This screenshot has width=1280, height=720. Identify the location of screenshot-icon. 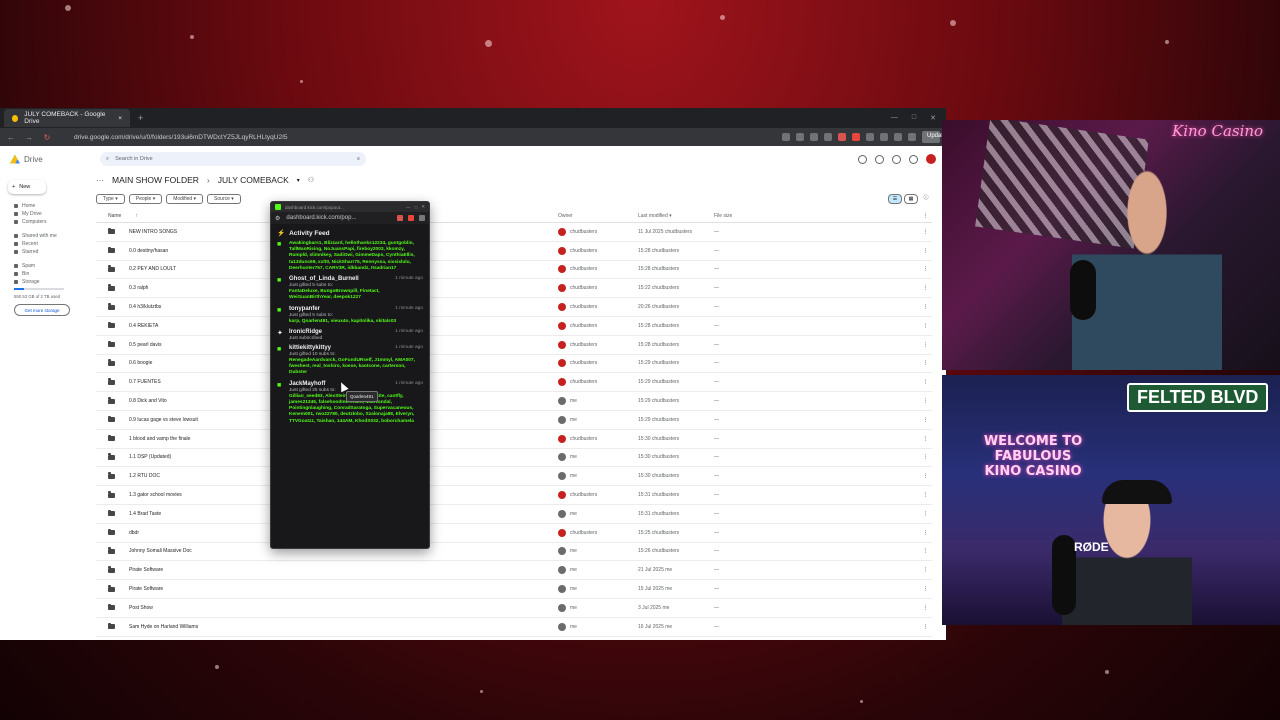
(870, 137).